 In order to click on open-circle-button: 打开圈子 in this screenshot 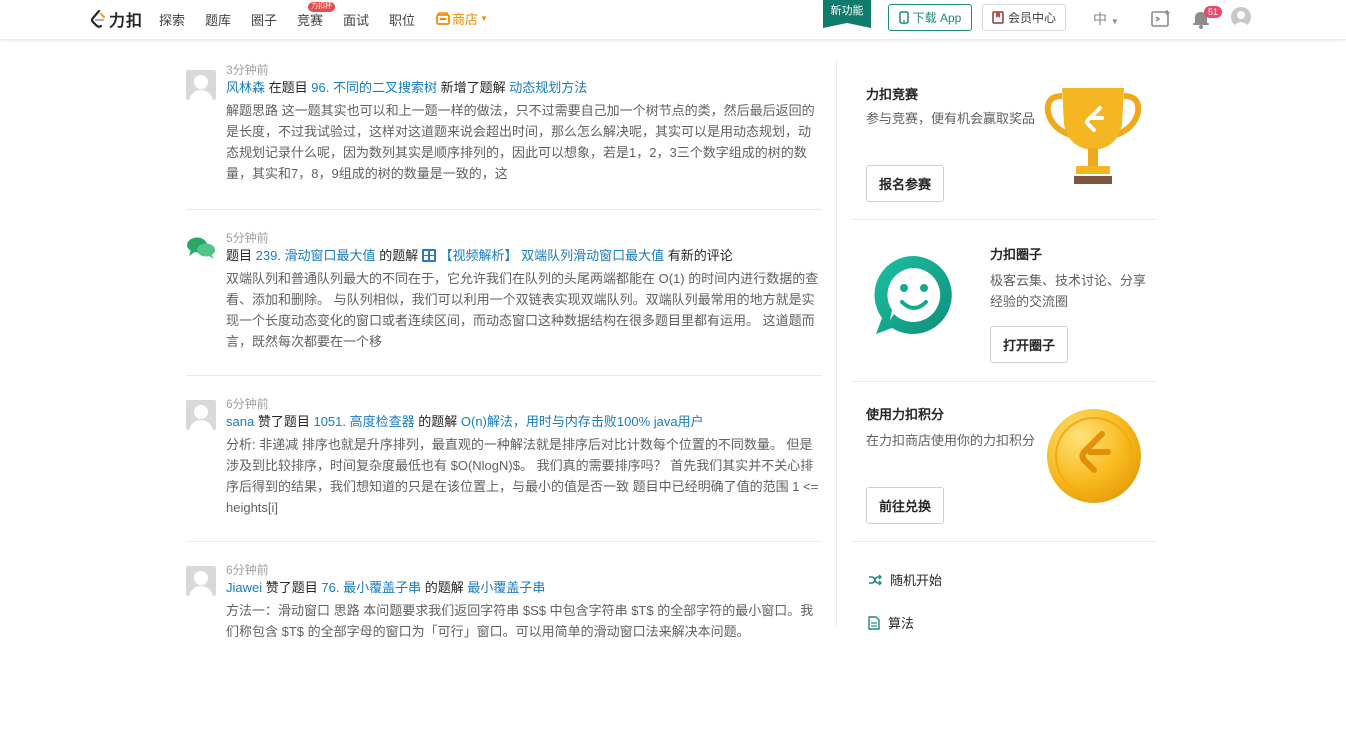, I will do `click(1029, 344)`.